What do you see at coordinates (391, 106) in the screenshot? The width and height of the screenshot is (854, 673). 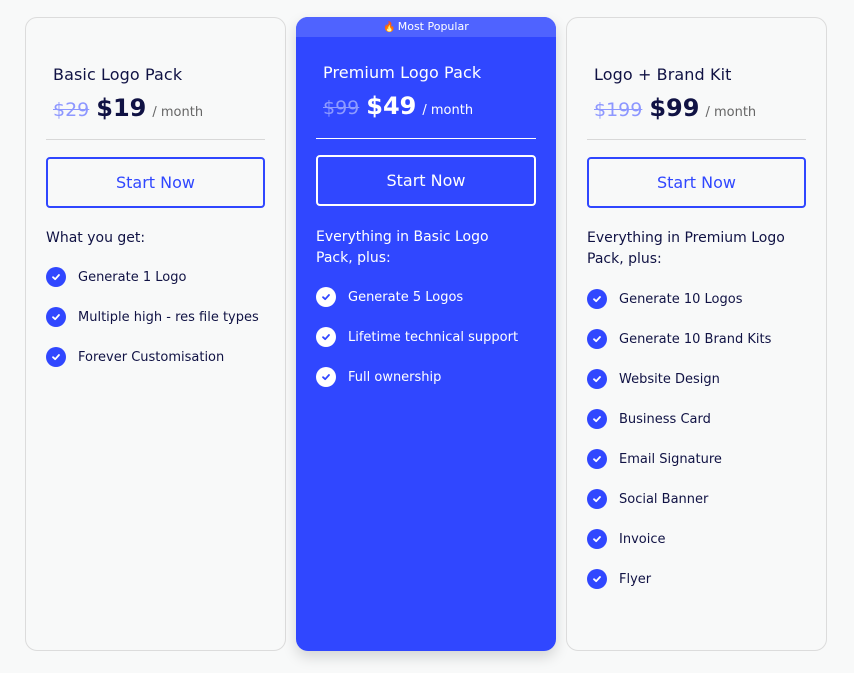 I see `current-price: $49` at bounding box center [391, 106].